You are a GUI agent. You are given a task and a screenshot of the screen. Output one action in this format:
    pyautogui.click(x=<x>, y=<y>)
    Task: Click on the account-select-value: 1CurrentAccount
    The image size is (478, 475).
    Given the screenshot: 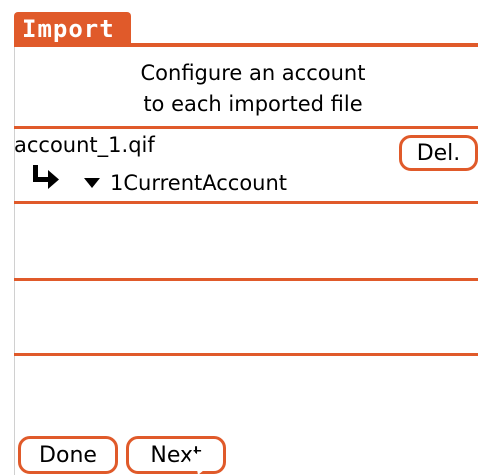 What is the action you would take?
    pyautogui.click(x=199, y=183)
    